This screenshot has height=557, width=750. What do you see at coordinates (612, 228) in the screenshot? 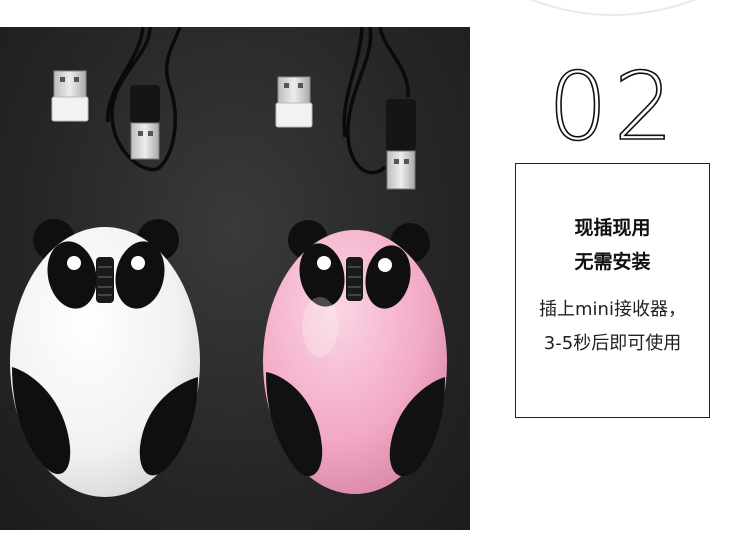
I see `headline-line-1: 现插现用` at bounding box center [612, 228].